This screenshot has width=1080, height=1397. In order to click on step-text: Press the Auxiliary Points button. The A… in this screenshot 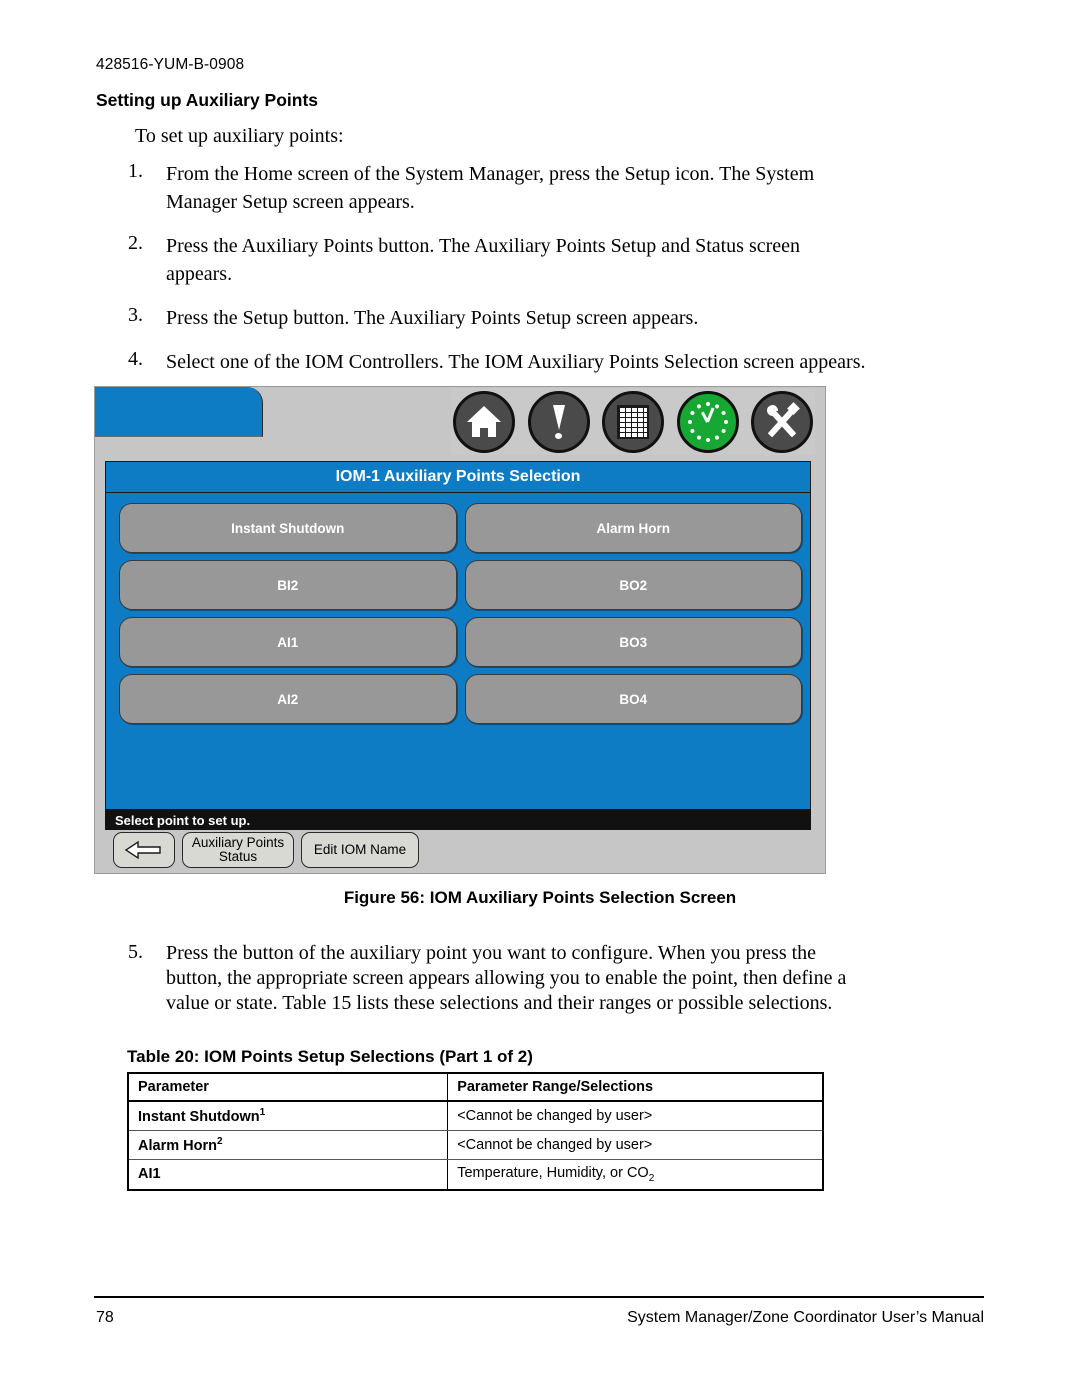, I will do `click(483, 260)`.